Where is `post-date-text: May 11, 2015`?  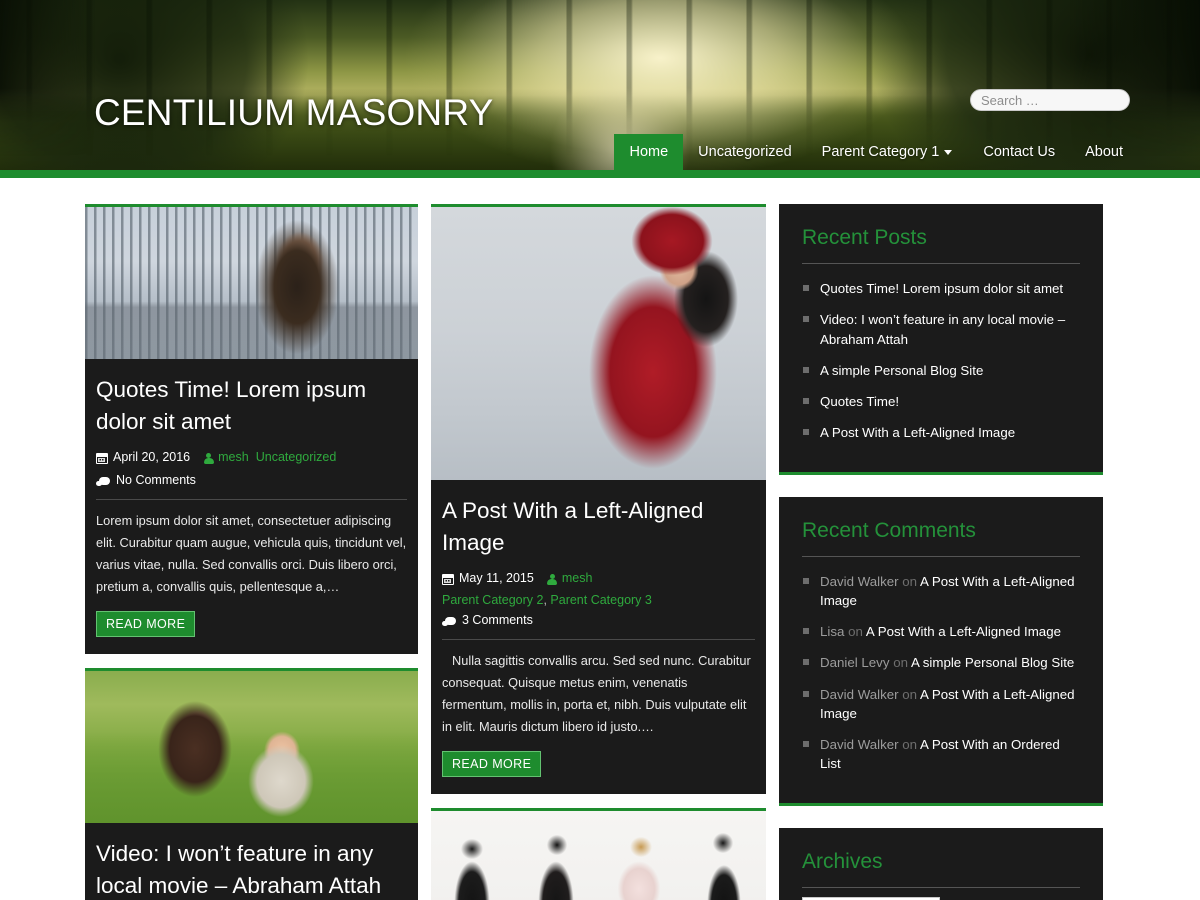 post-date-text: May 11, 2015 is located at coordinates (496, 577).